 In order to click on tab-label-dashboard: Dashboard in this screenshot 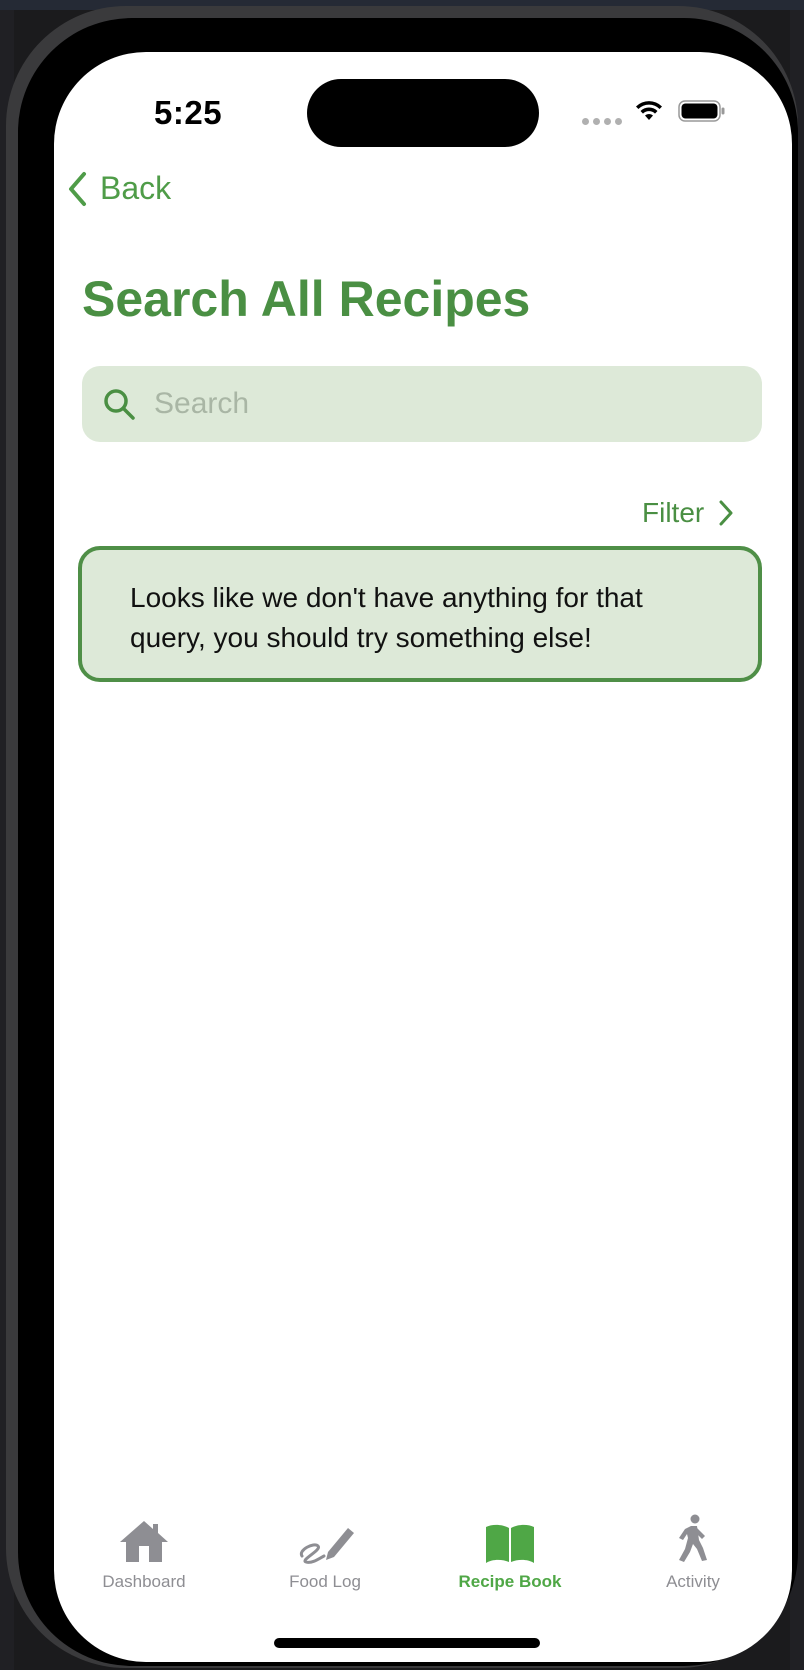, I will do `click(144, 1581)`.